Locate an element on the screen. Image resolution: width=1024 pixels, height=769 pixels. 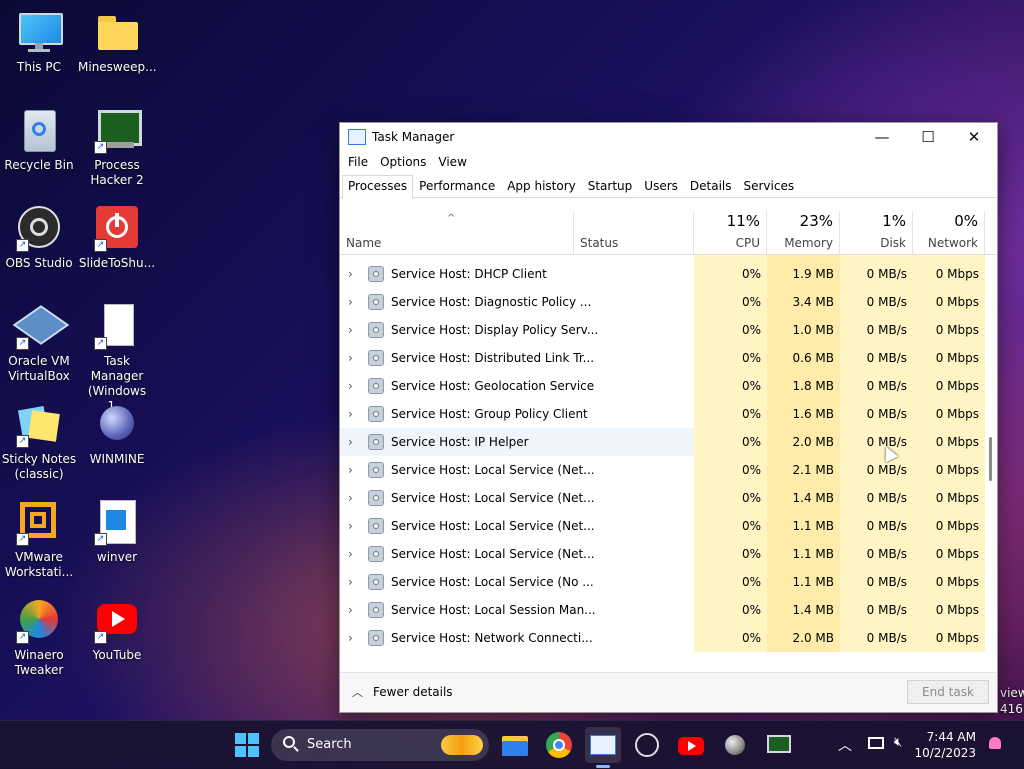
menu-view: View is located at coordinates (452, 162).